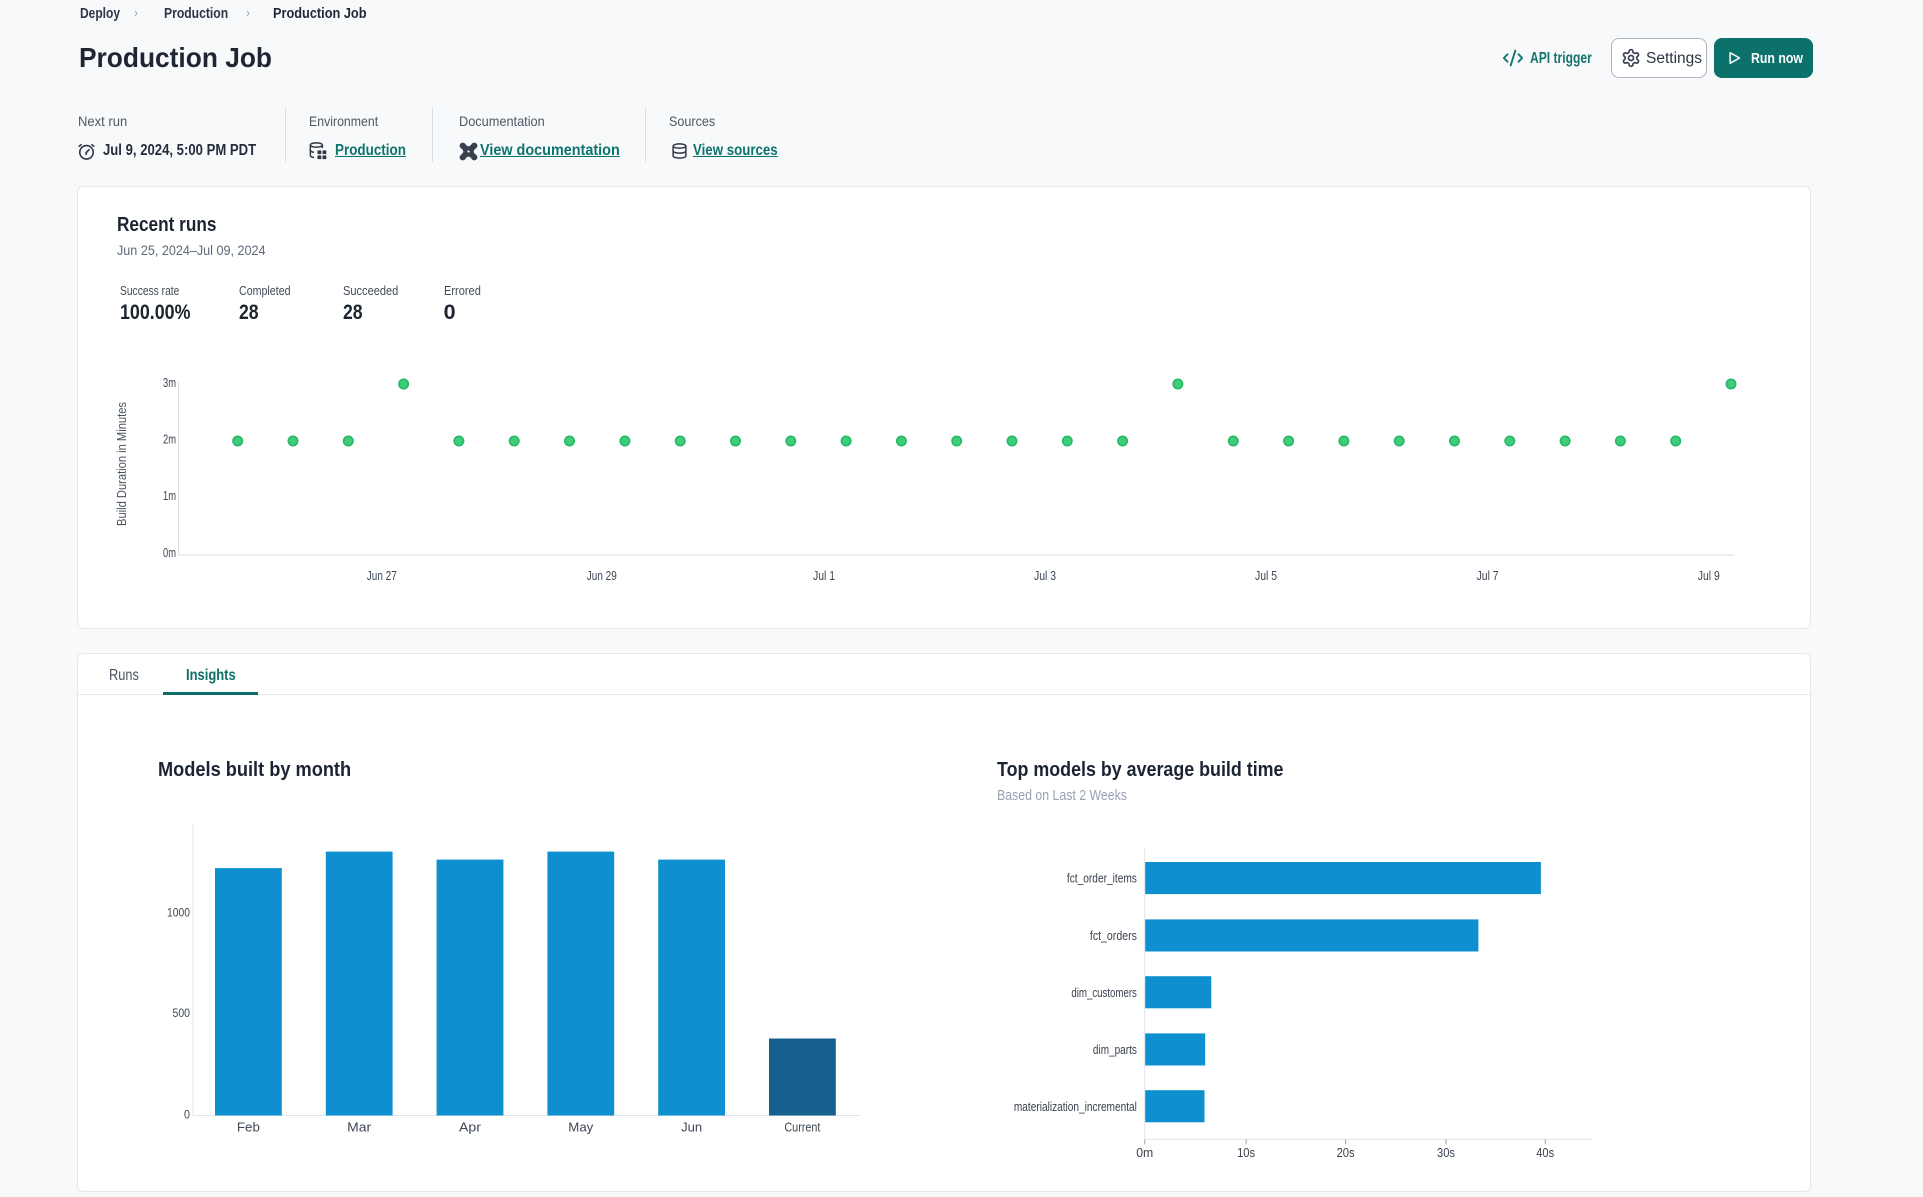 This screenshot has width=1923, height=1197. What do you see at coordinates (802, 1128) in the screenshot?
I see `svg-text: Current` at bounding box center [802, 1128].